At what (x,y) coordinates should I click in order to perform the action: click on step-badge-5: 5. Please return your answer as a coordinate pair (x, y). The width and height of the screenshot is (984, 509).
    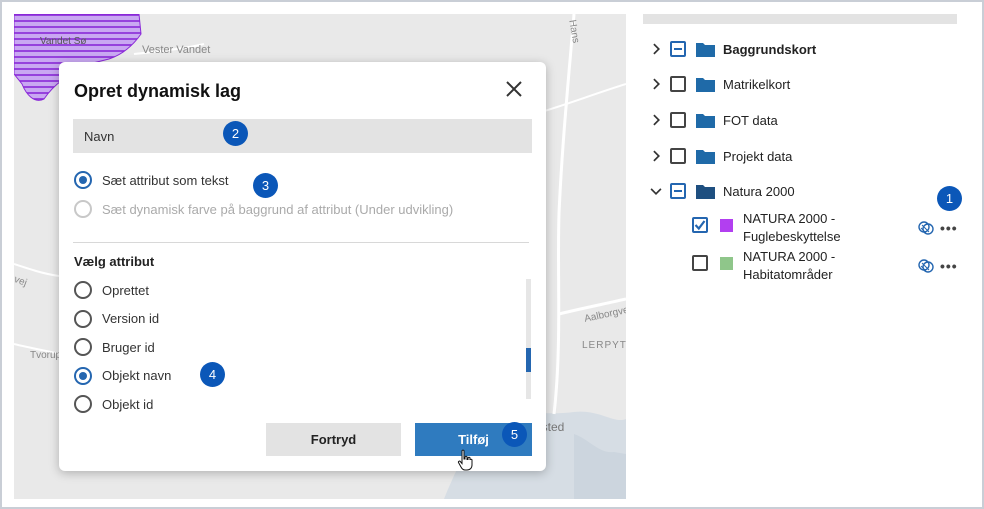
    Looking at the image, I should click on (514, 434).